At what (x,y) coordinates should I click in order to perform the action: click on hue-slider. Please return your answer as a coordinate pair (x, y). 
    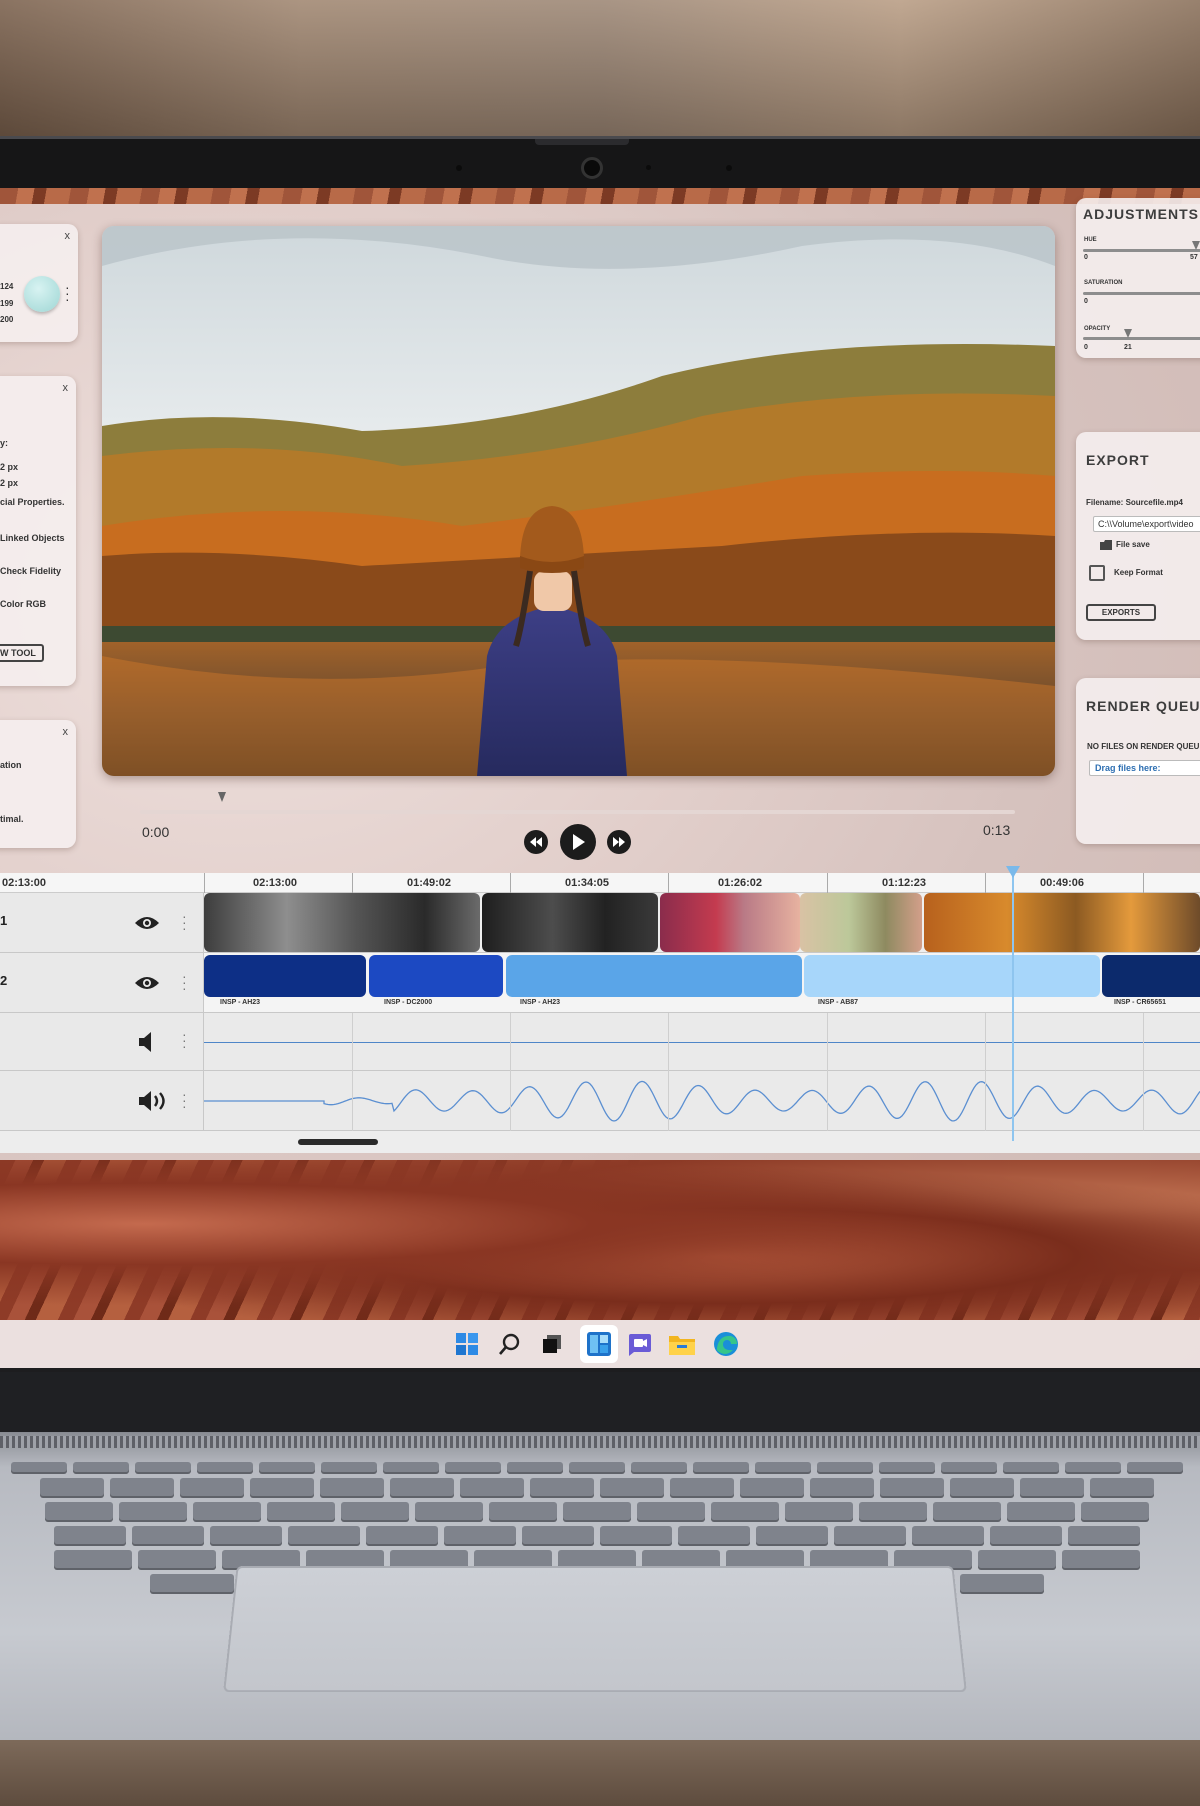
    Looking at the image, I should click on (1141, 250).